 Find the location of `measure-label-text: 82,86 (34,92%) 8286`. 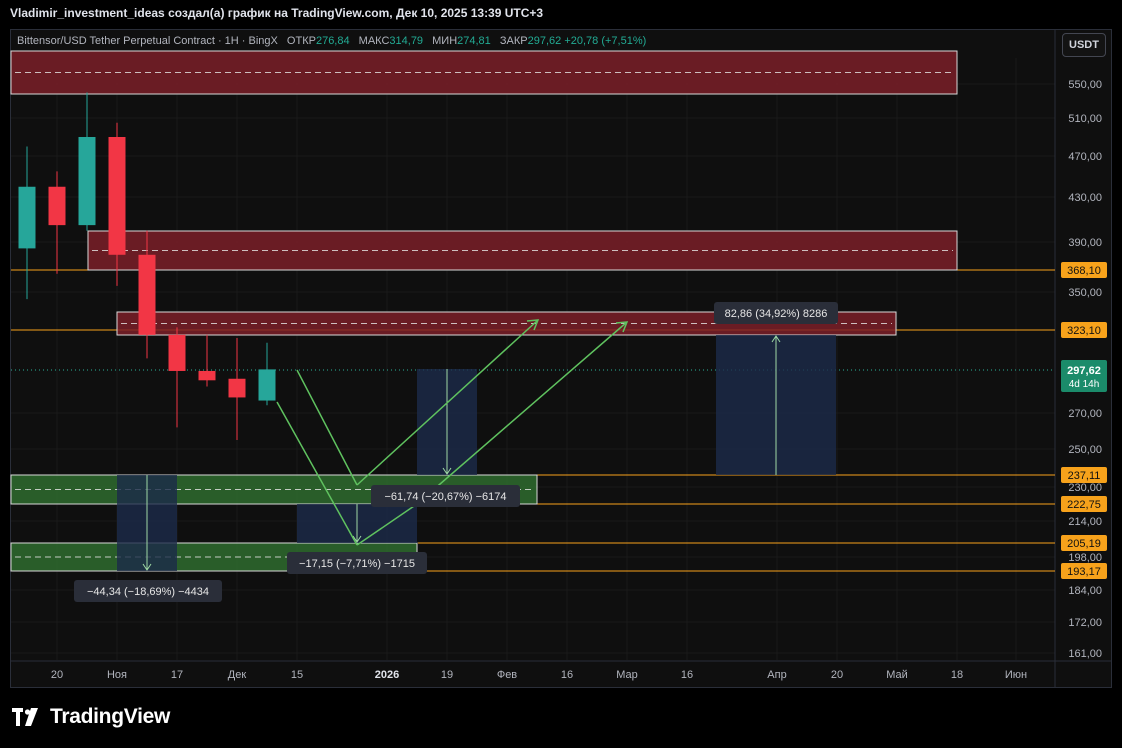

measure-label-text: 82,86 (34,92%) 8286 is located at coordinates (776, 314).